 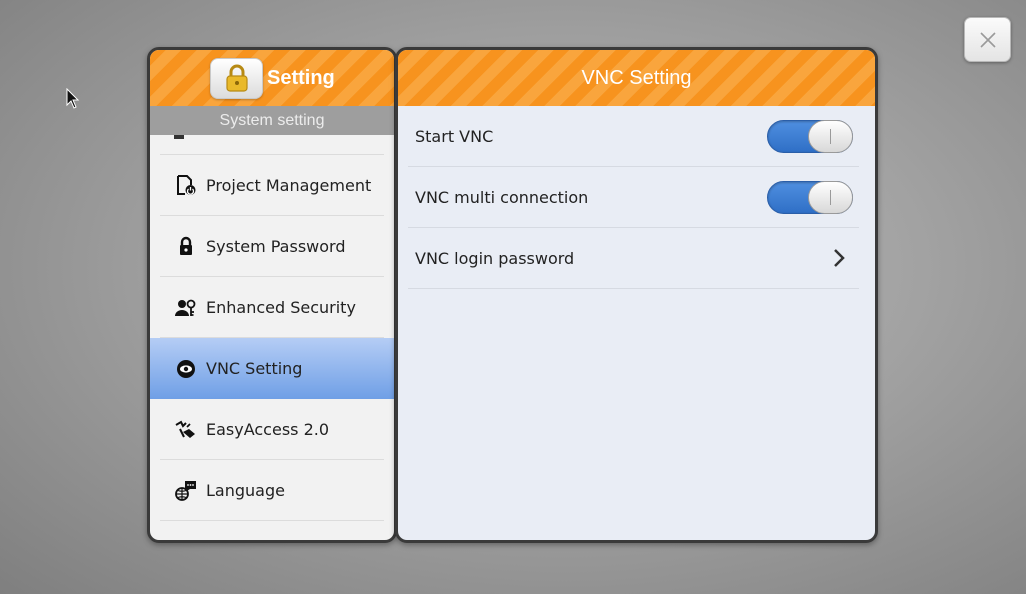 I want to click on close-icon, so click(x=987, y=39).